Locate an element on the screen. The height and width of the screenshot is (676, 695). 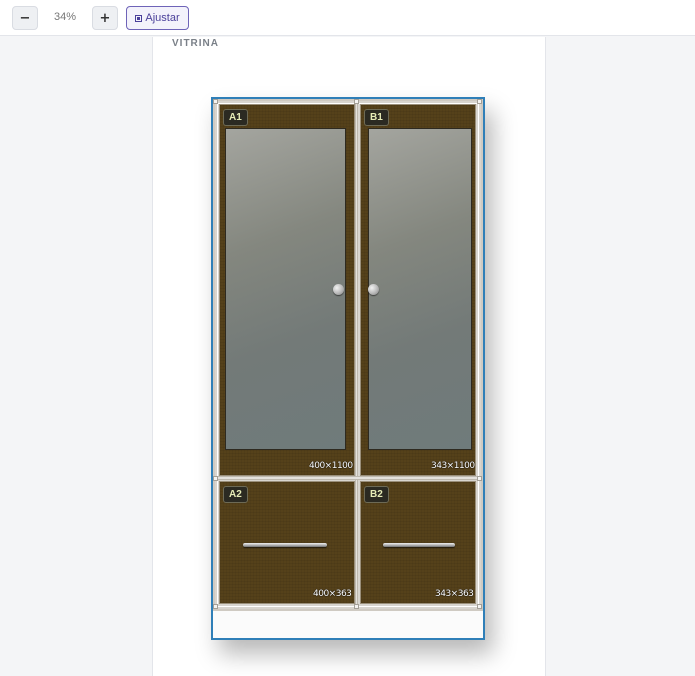
fit-button-label: Ajustar is located at coordinates (162, 18).